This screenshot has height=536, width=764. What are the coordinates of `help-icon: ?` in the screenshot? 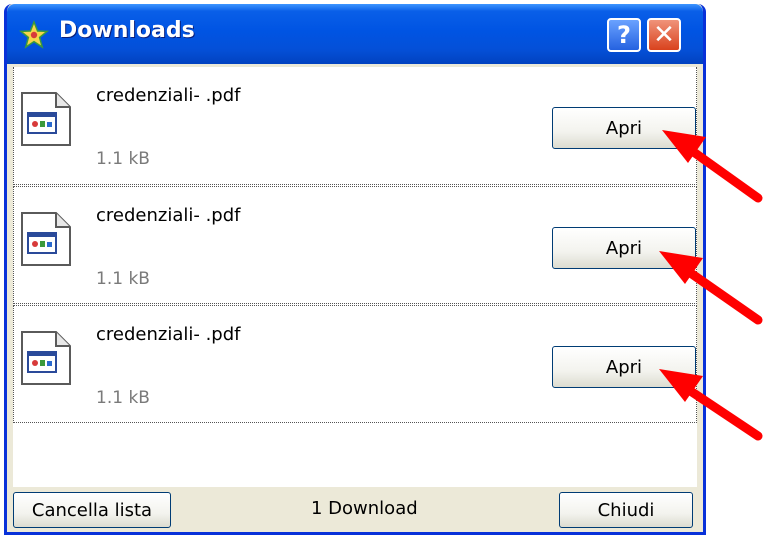 It's located at (624, 35).